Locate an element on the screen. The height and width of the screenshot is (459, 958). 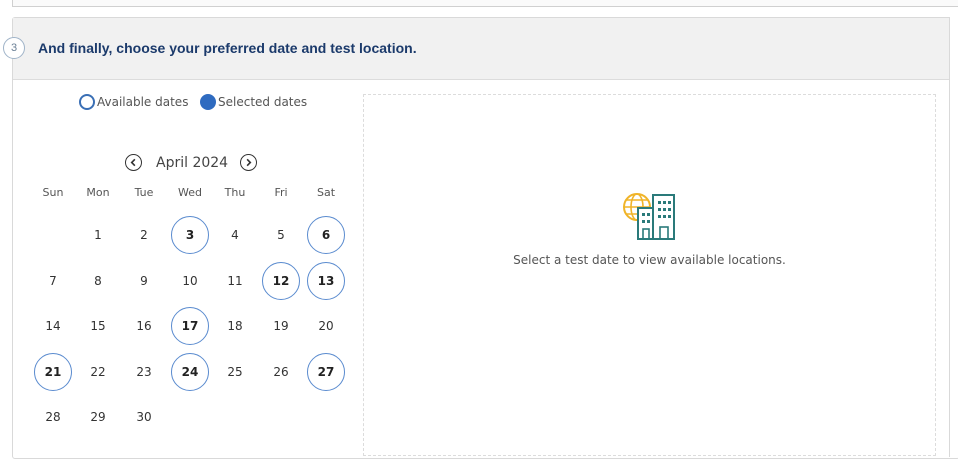
legend-selected-label: Selected dates is located at coordinates (263, 102).